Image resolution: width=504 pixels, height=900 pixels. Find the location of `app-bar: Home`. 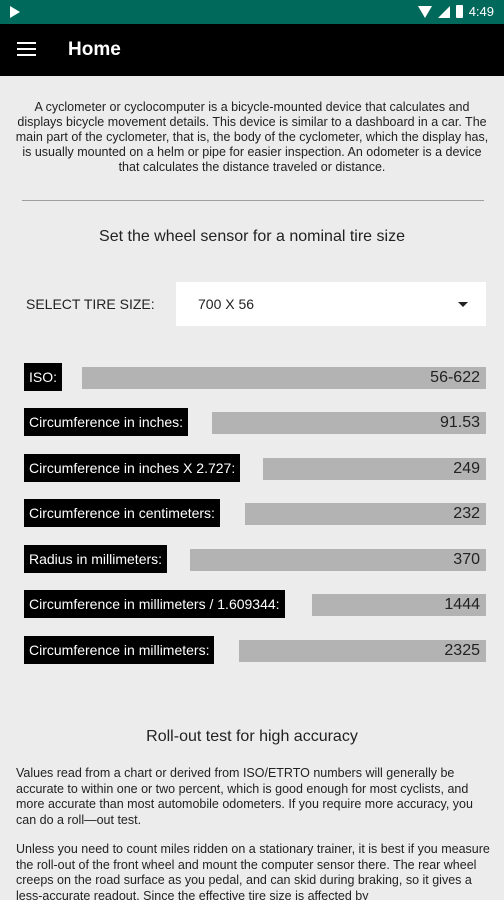

app-bar: Home is located at coordinates (252, 50).